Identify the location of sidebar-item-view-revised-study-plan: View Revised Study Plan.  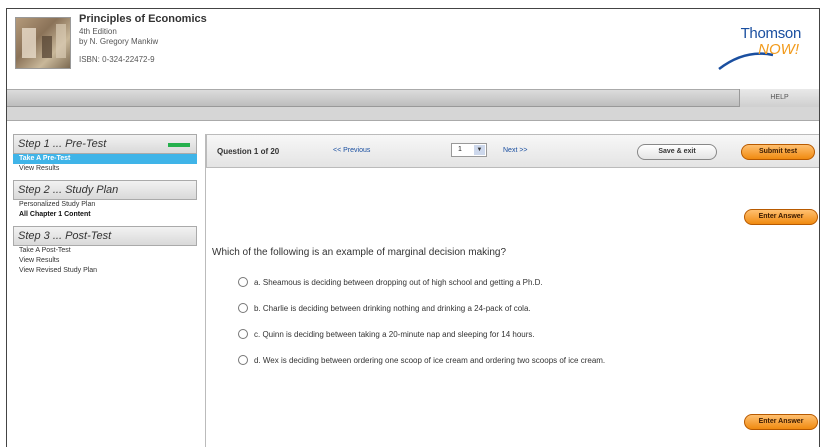
(105, 271).